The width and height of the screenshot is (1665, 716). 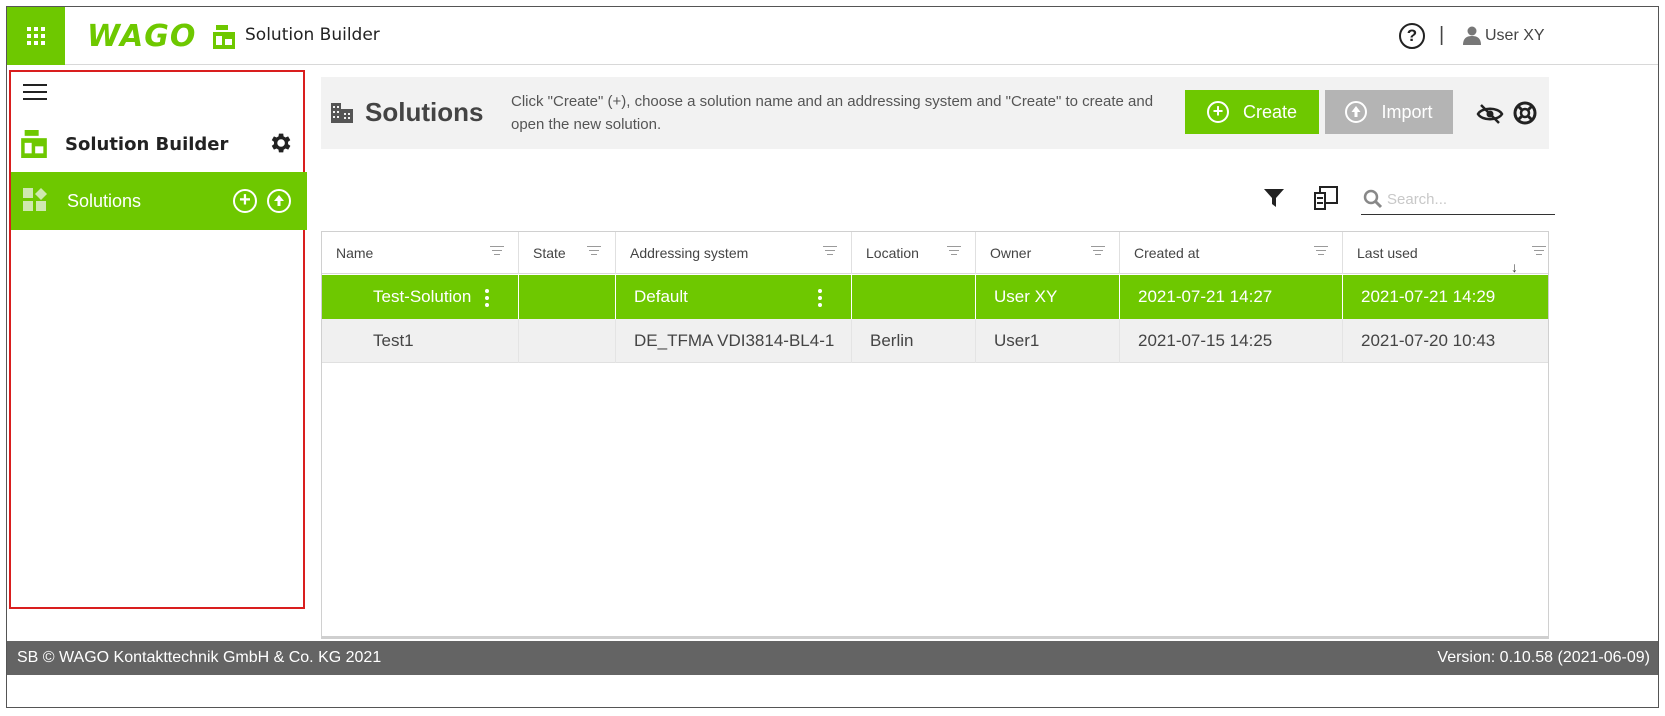 What do you see at coordinates (1231, 341) in the screenshot?
I see `cell-created-at: 2021-07-15 14:25` at bounding box center [1231, 341].